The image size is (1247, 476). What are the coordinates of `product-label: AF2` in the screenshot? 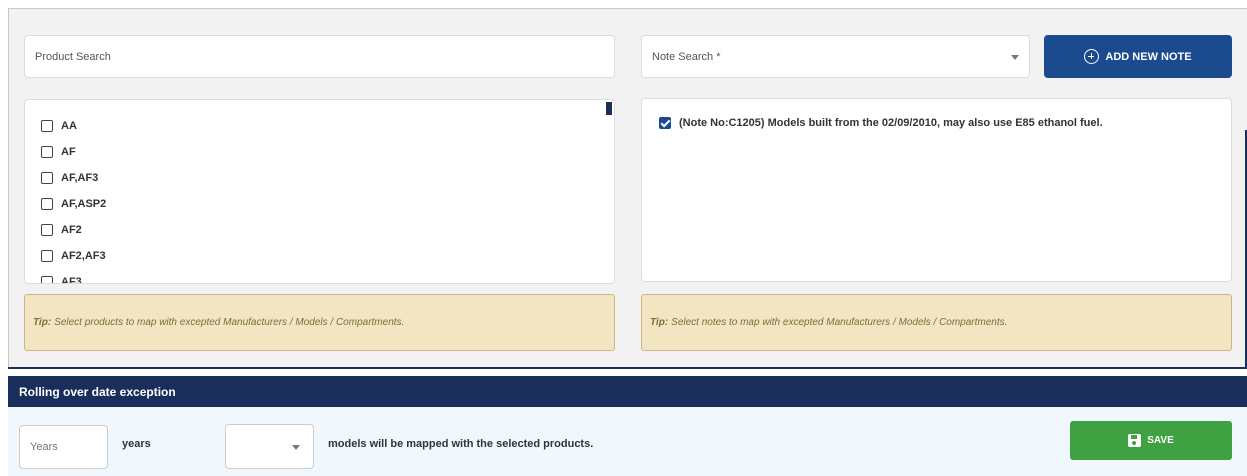 It's located at (71, 230).